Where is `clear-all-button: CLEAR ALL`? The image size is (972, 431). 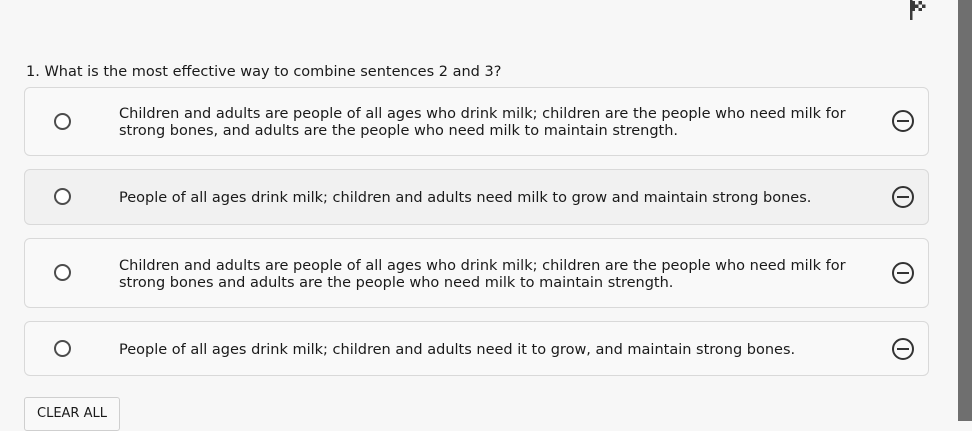 clear-all-button: CLEAR ALL is located at coordinates (72, 414).